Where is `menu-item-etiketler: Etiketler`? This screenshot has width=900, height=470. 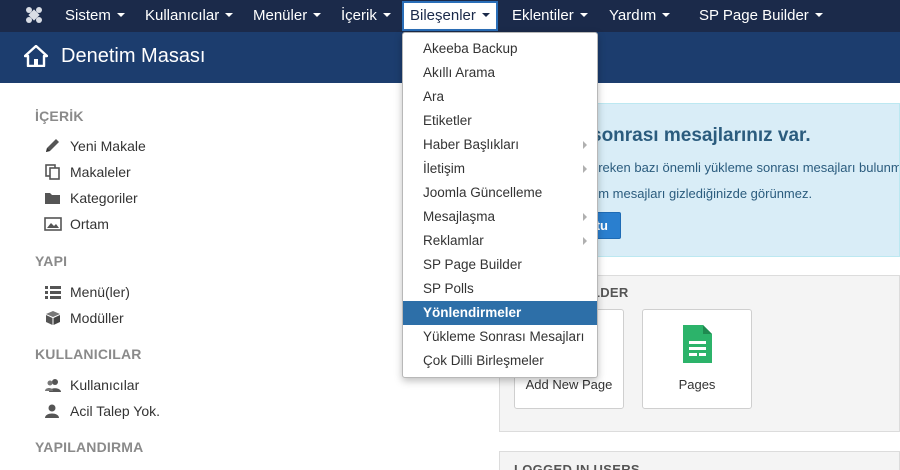
menu-item-etiketler: Etiketler is located at coordinates (500, 121).